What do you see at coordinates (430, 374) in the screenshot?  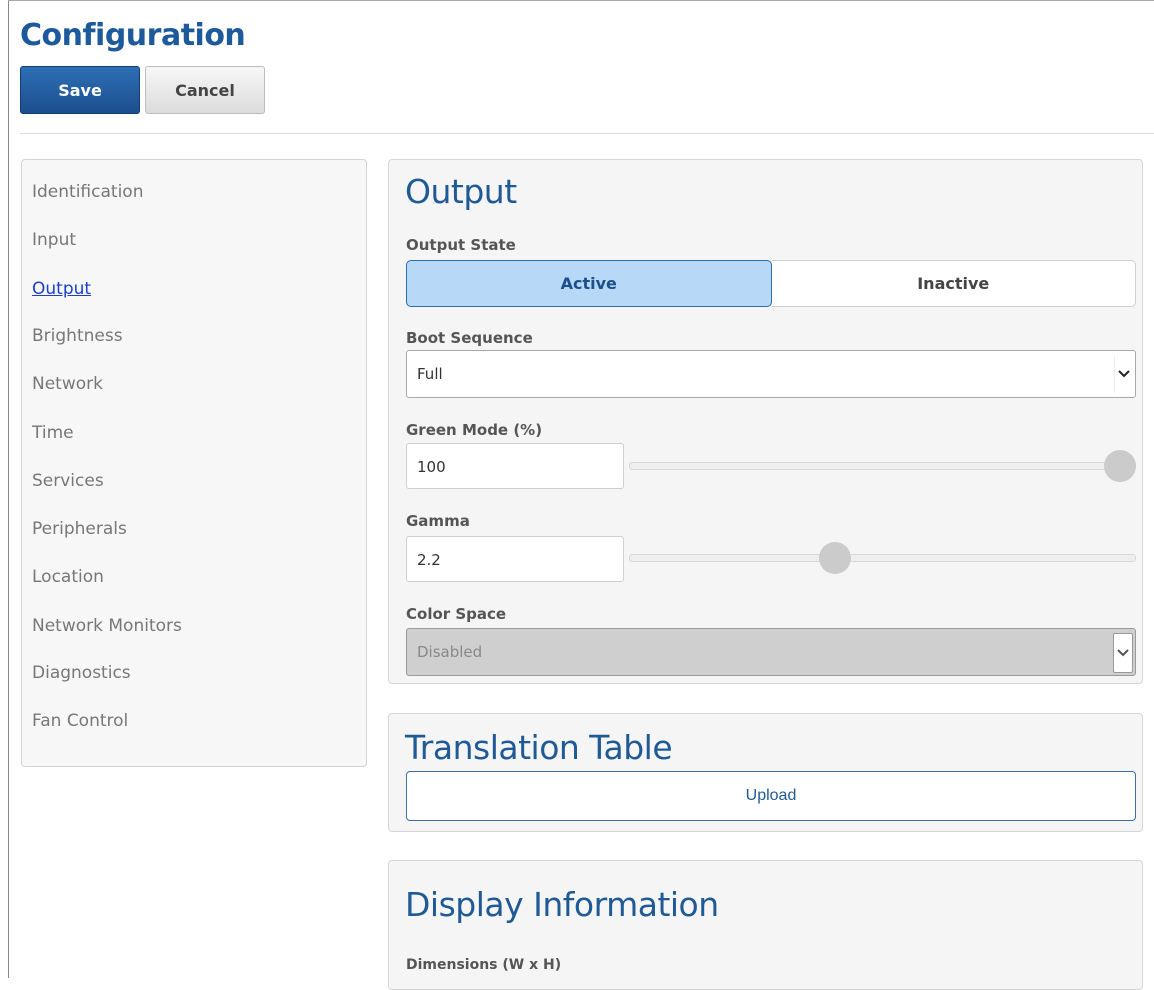 I see `boot-sequence-value: Full` at bounding box center [430, 374].